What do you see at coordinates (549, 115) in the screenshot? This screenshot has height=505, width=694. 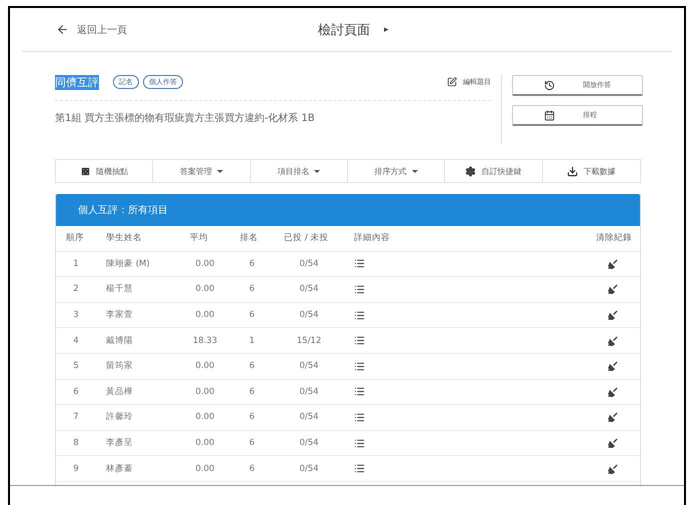 I see `calendar-icon` at bounding box center [549, 115].